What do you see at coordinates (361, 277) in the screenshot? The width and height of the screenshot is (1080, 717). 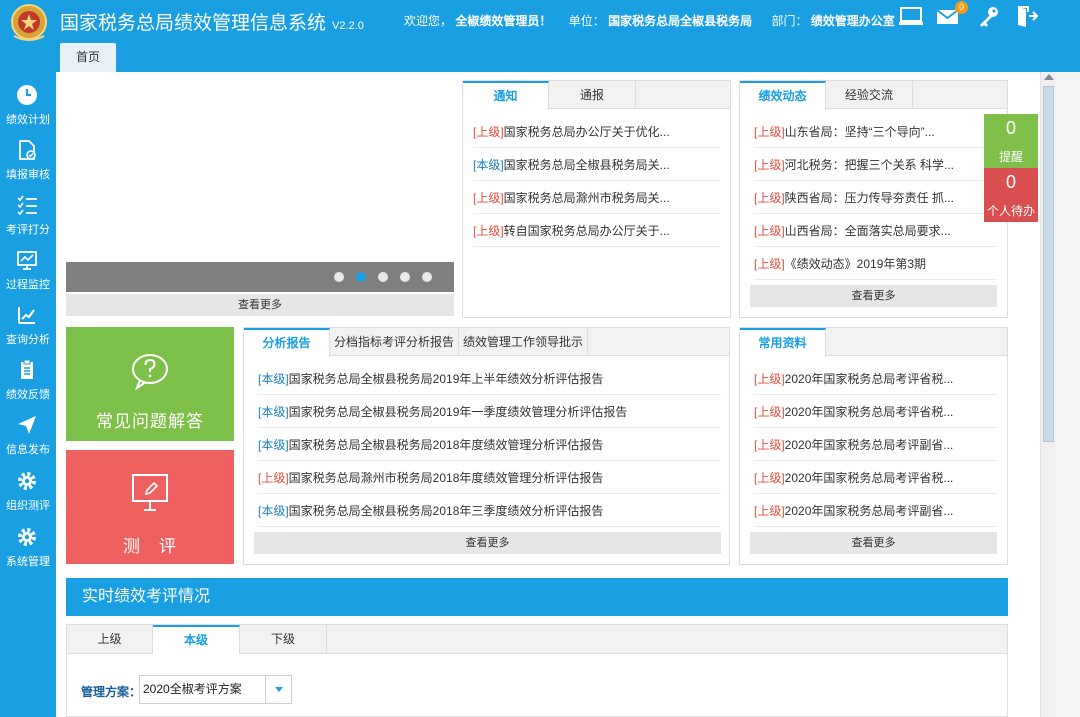 I see `carousel-dot-active` at bounding box center [361, 277].